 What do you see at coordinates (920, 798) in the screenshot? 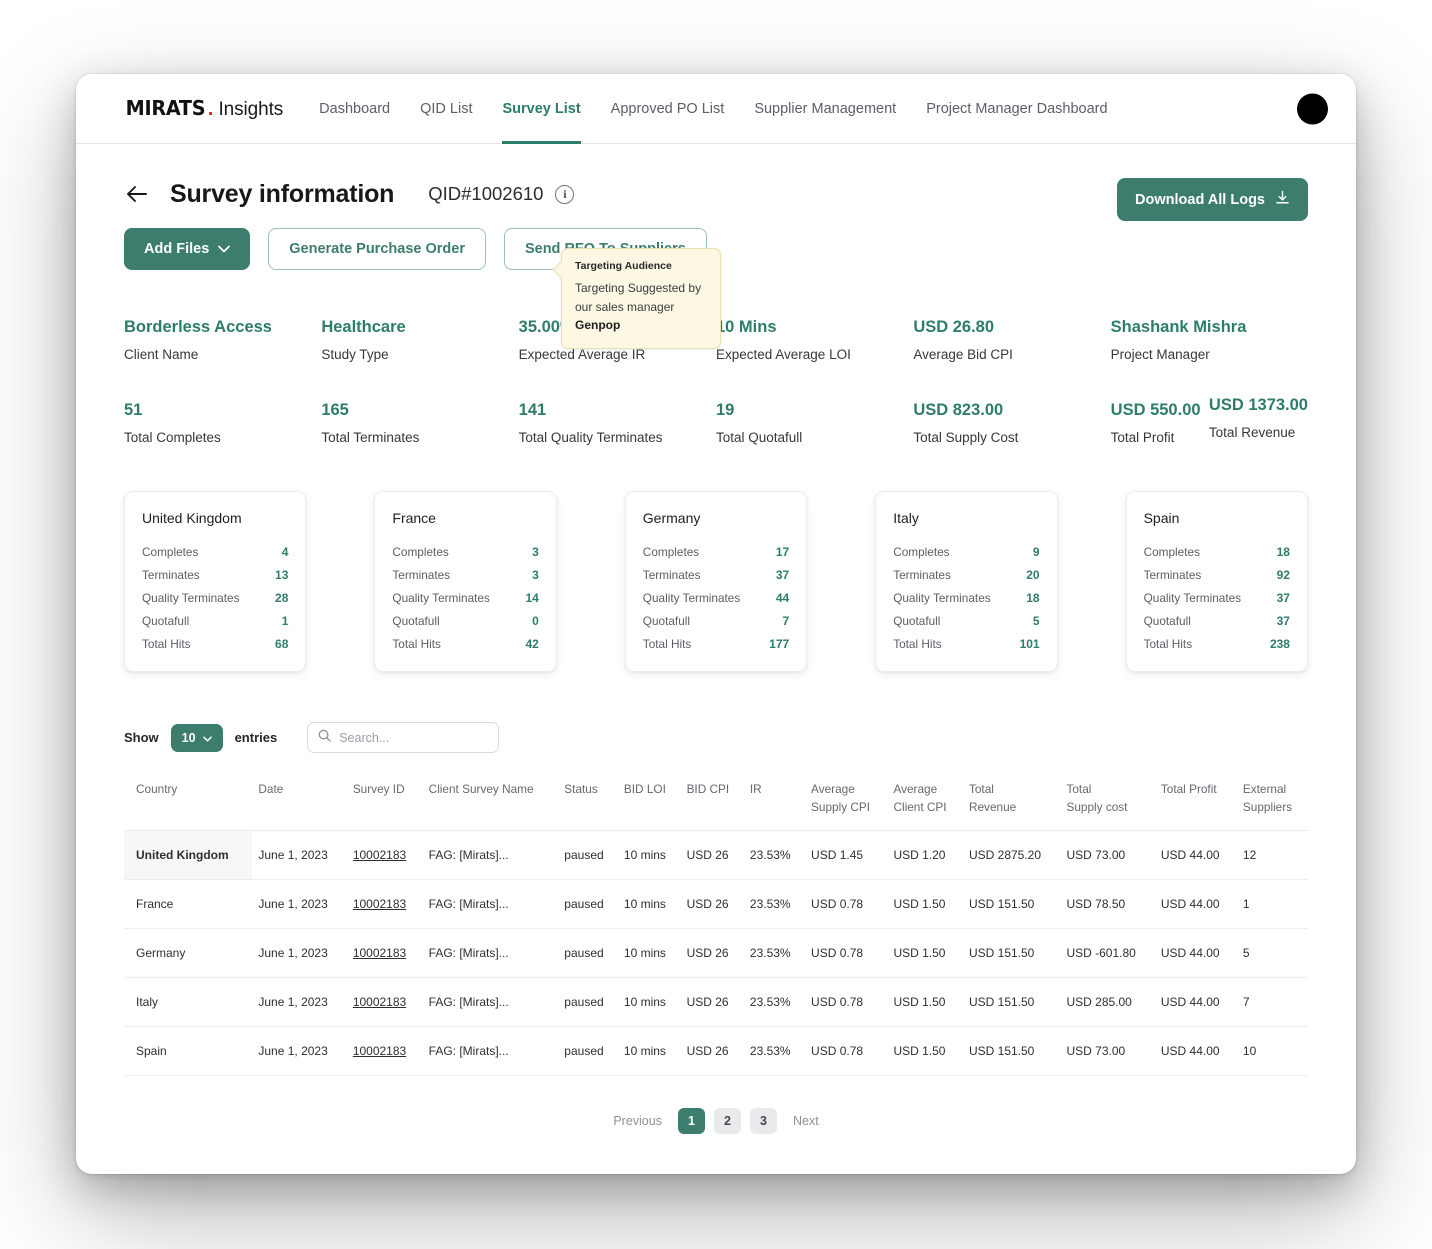
I see `th-average-client-cpi: Average Client CPI` at bounding box center [920, 798].